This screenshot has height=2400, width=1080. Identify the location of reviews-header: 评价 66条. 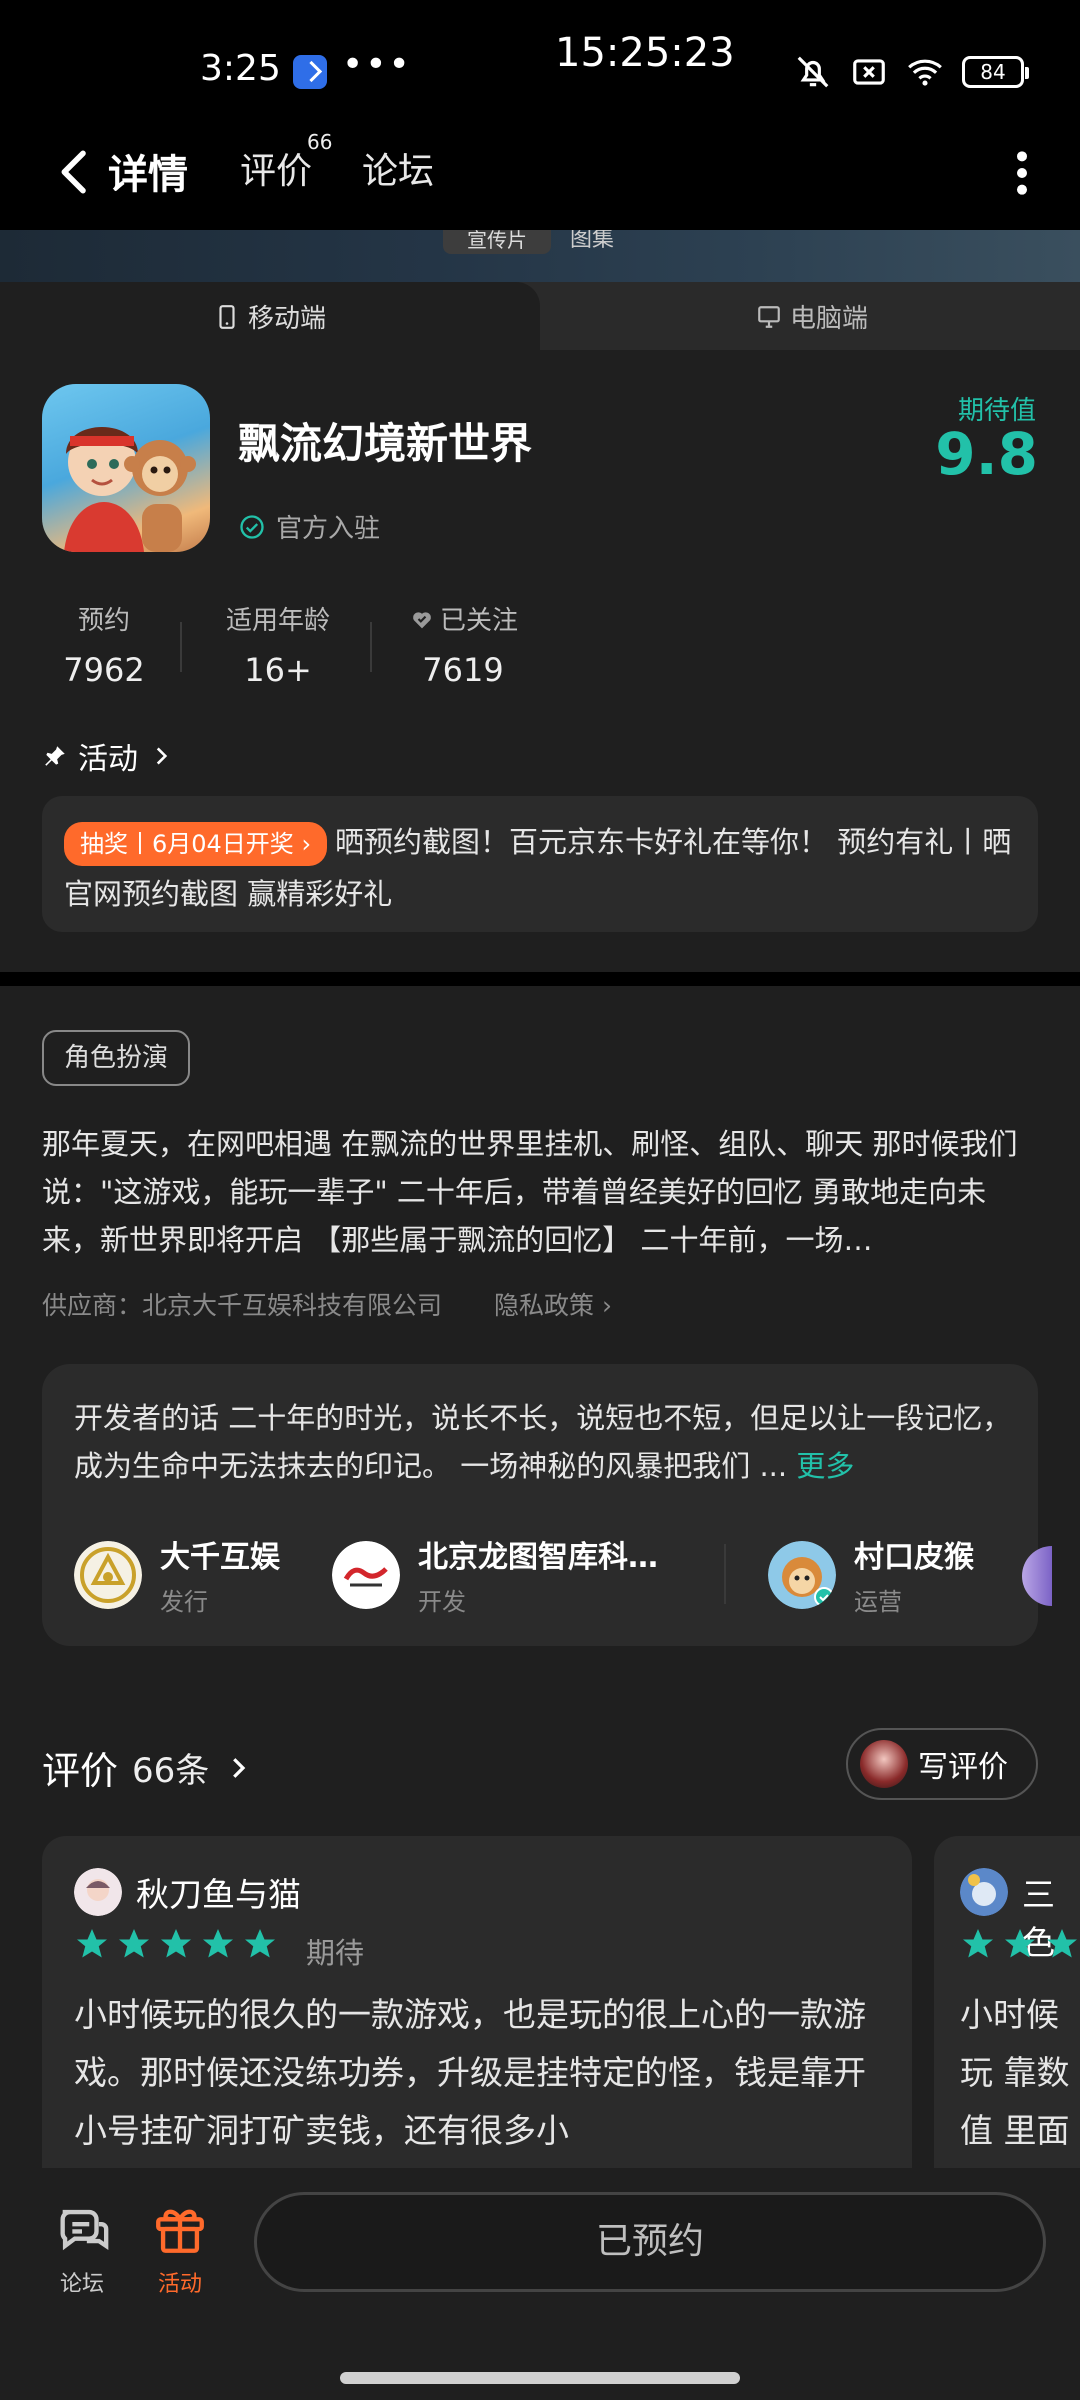
(147, 1767).